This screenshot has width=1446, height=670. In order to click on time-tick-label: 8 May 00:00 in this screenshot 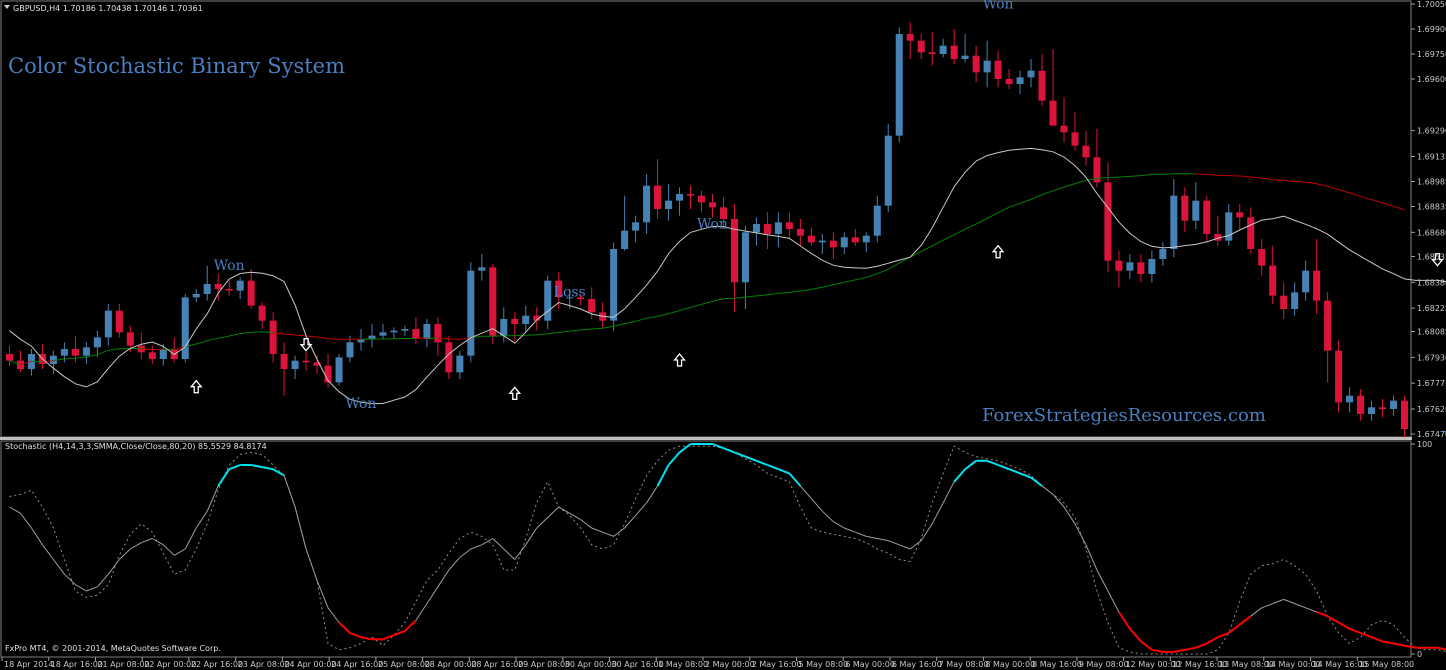, I will do `click(1010, 664)`.